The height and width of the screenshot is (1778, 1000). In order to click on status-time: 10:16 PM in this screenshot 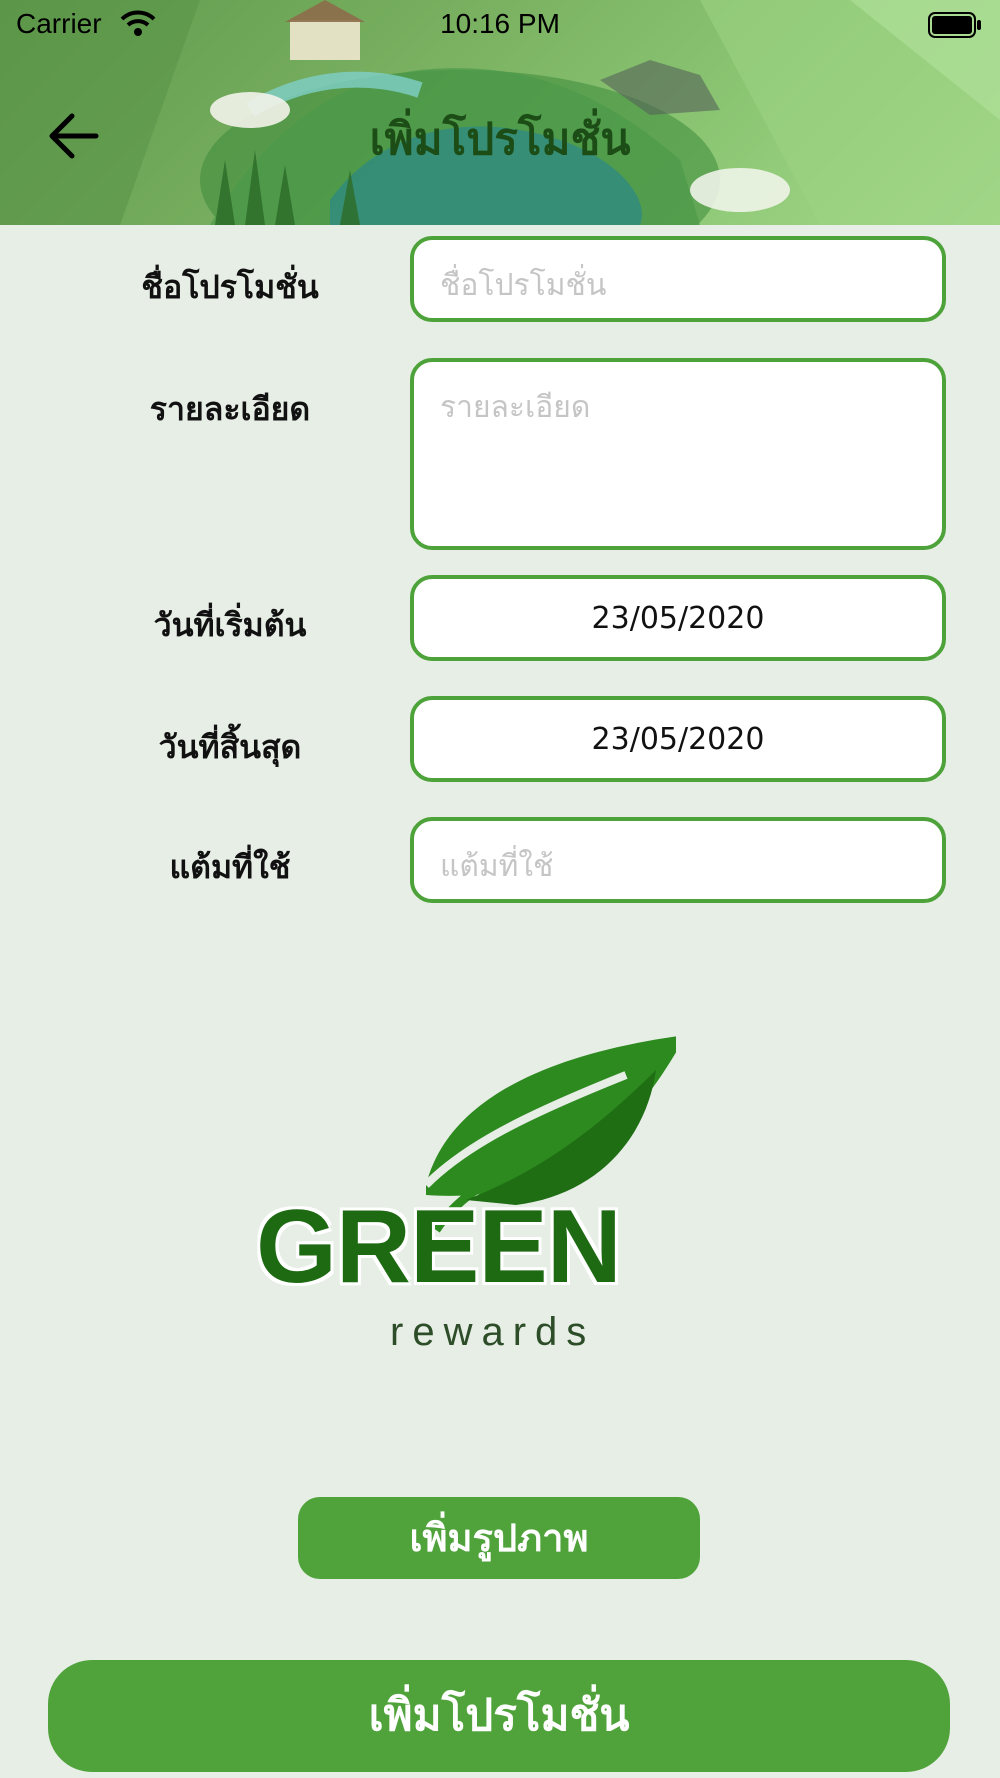, I will do `click(500, 23)`.